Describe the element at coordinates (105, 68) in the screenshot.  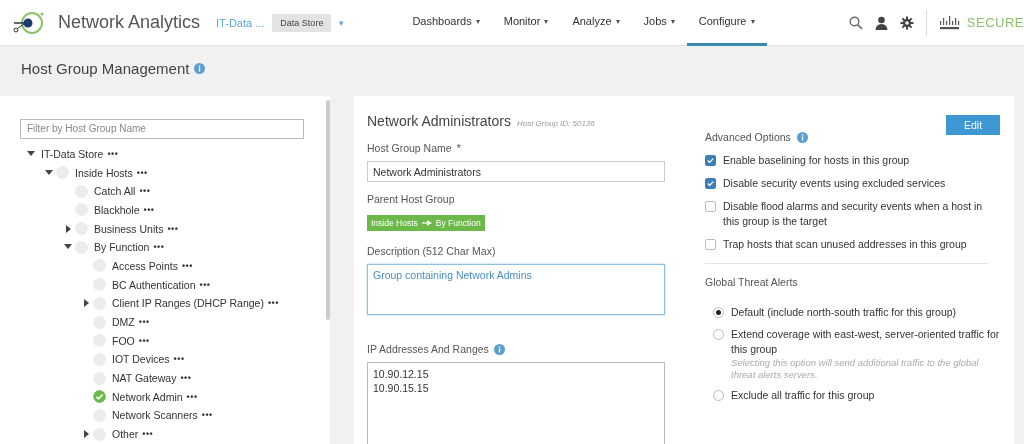
I see `page-title: Host Group Management` at that location.